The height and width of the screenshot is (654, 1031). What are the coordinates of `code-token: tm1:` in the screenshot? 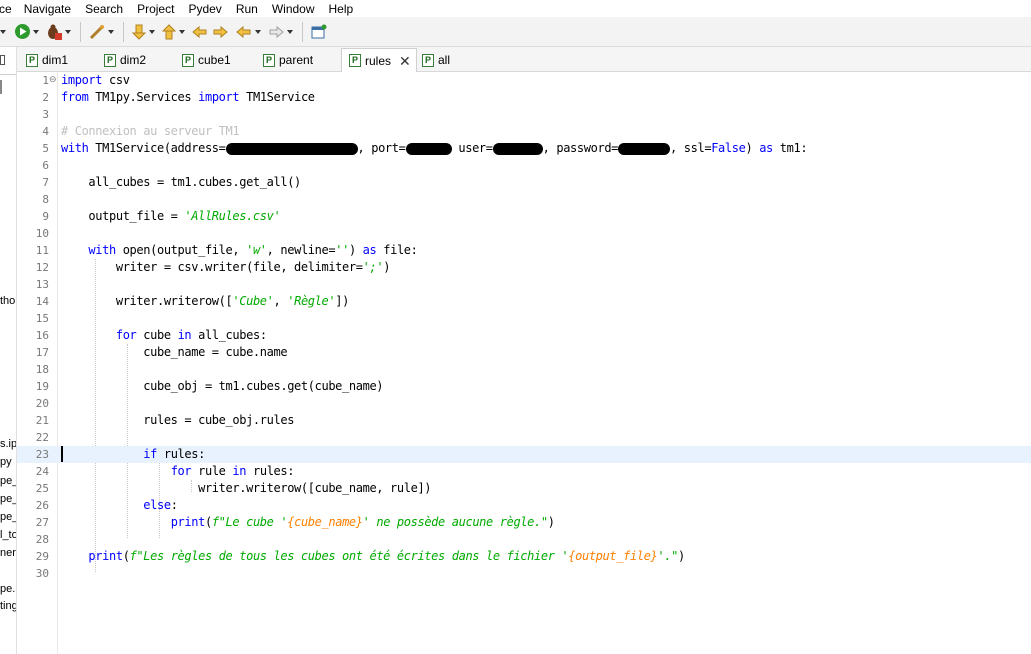 It's located at (790, 148).